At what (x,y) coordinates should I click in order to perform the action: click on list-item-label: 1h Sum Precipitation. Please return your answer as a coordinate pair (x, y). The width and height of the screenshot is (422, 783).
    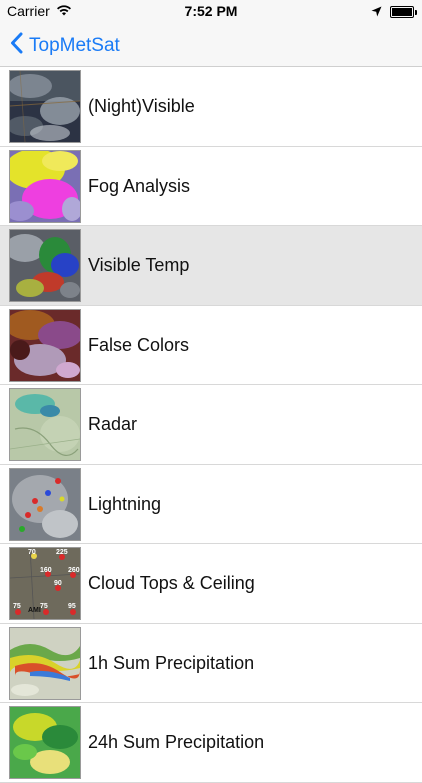
    Looking at the image, I should click on (171, 662).